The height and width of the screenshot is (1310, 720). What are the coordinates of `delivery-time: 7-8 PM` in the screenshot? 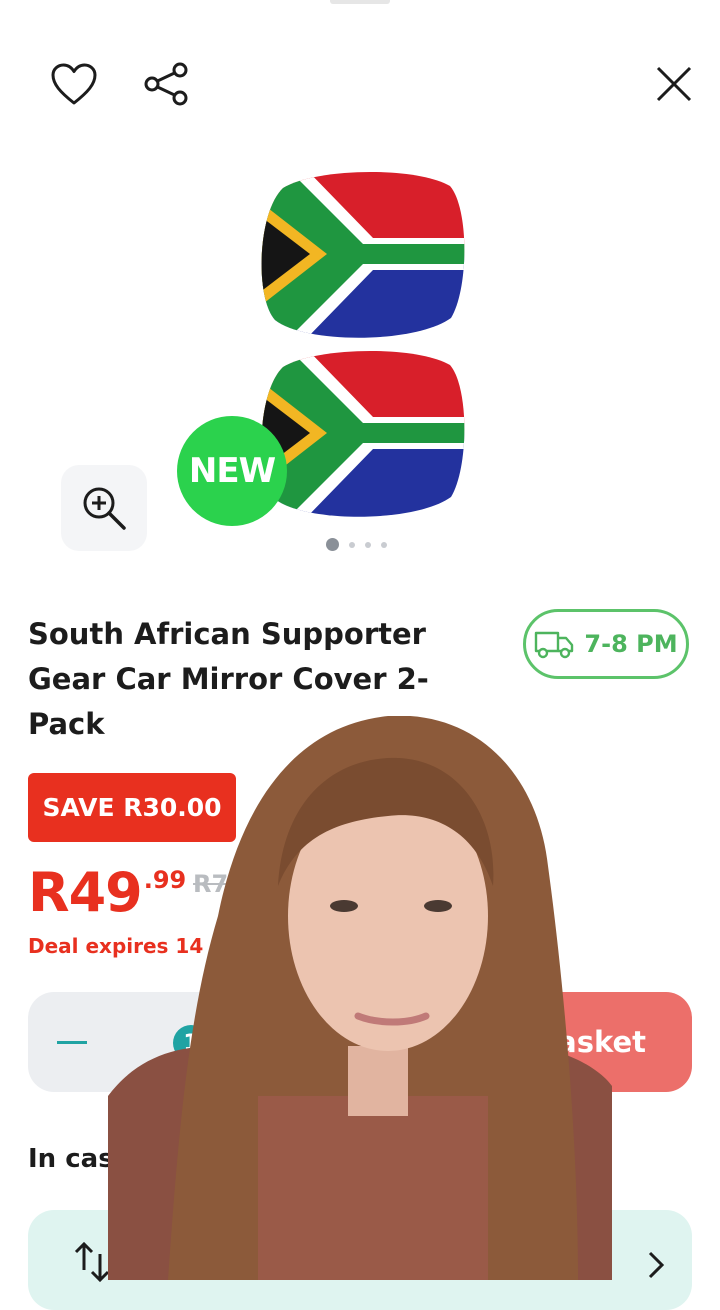 It's located at (631, 644).